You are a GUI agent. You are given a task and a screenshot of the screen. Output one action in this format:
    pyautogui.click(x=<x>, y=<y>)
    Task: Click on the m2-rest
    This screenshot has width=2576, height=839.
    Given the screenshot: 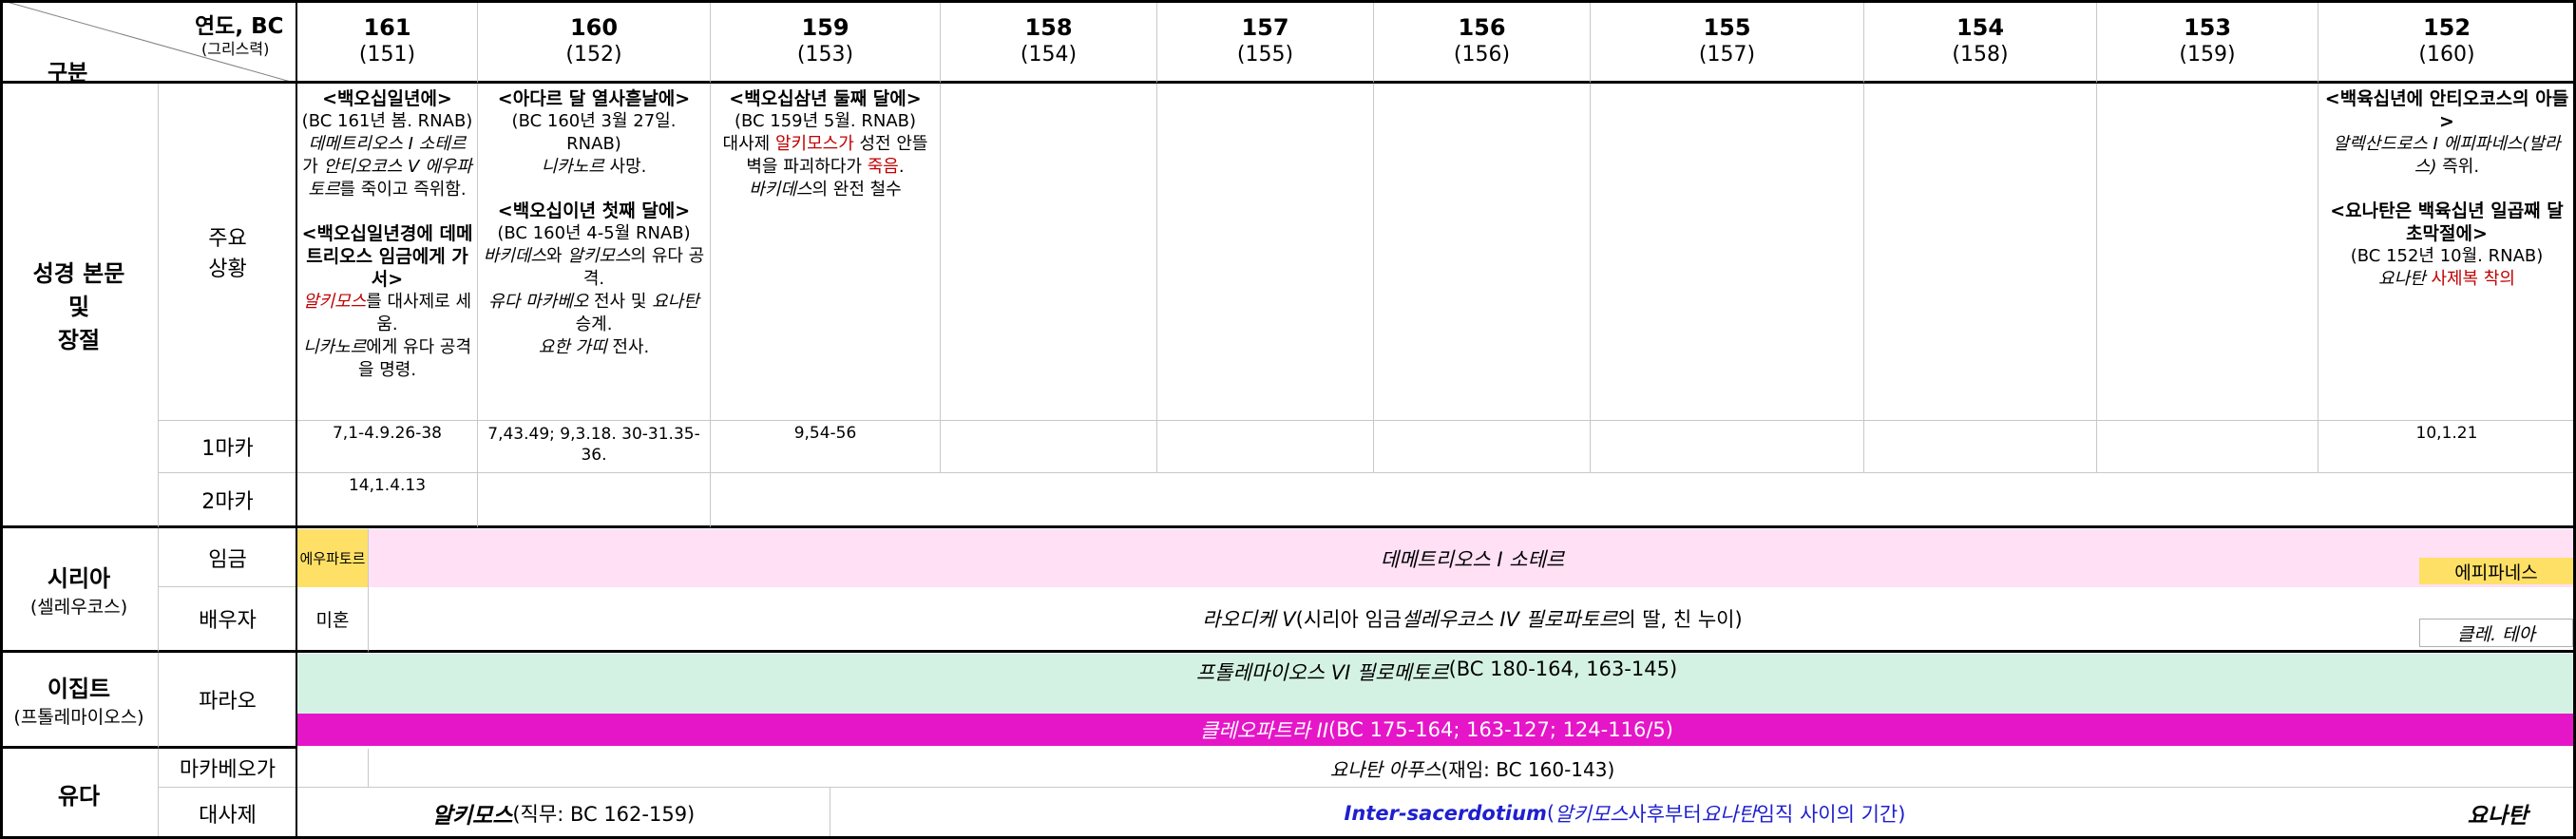 What is the action you would take?
    pyautogui.click(x=1643, y=500)
    